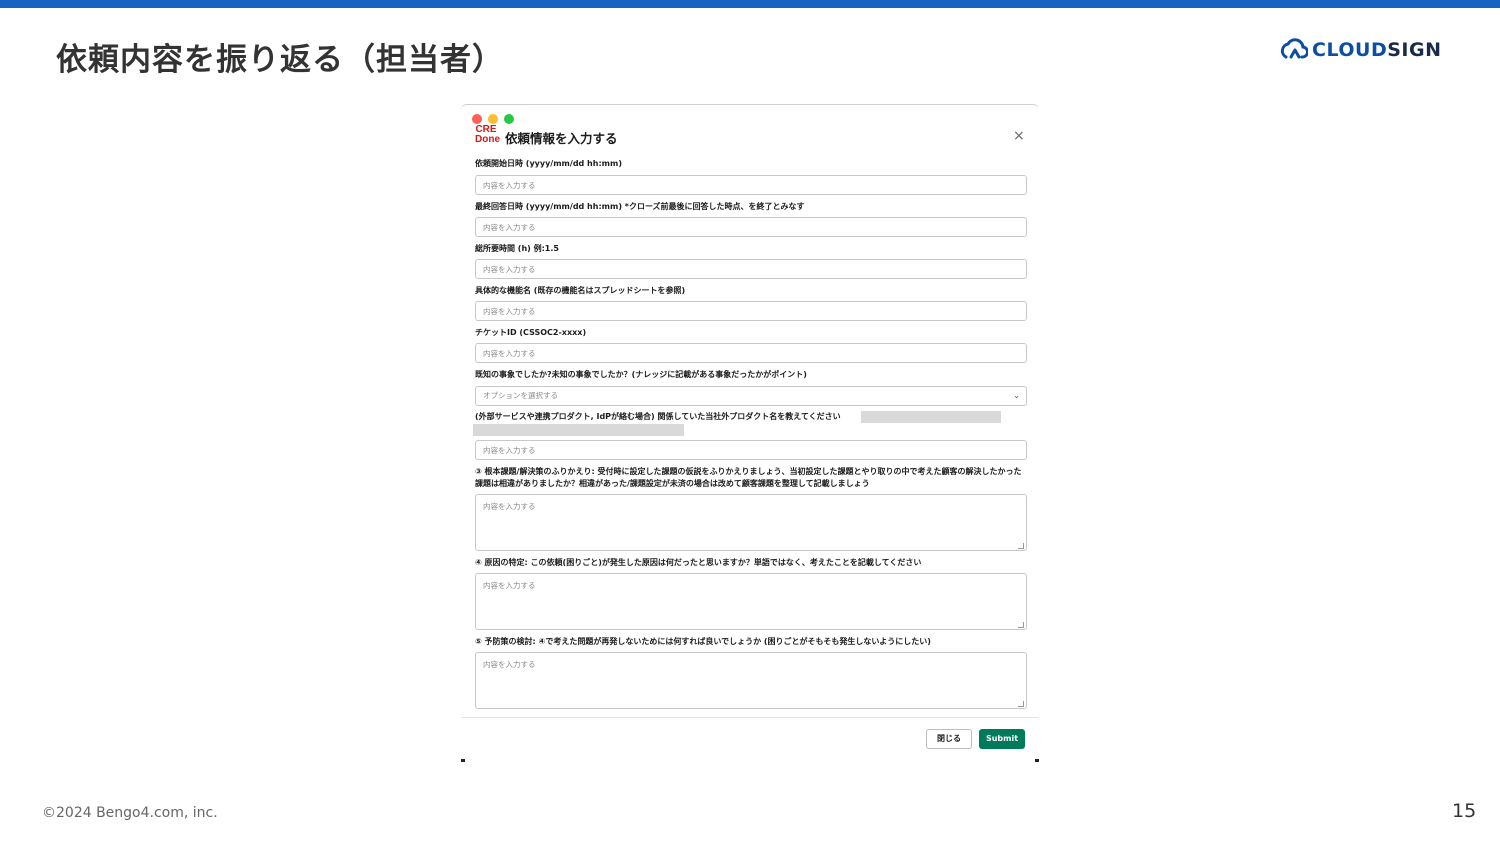 The width and height of the screenshot is (1500, 844). I want to click on last-answer-datetime-input, so click(751, 227).